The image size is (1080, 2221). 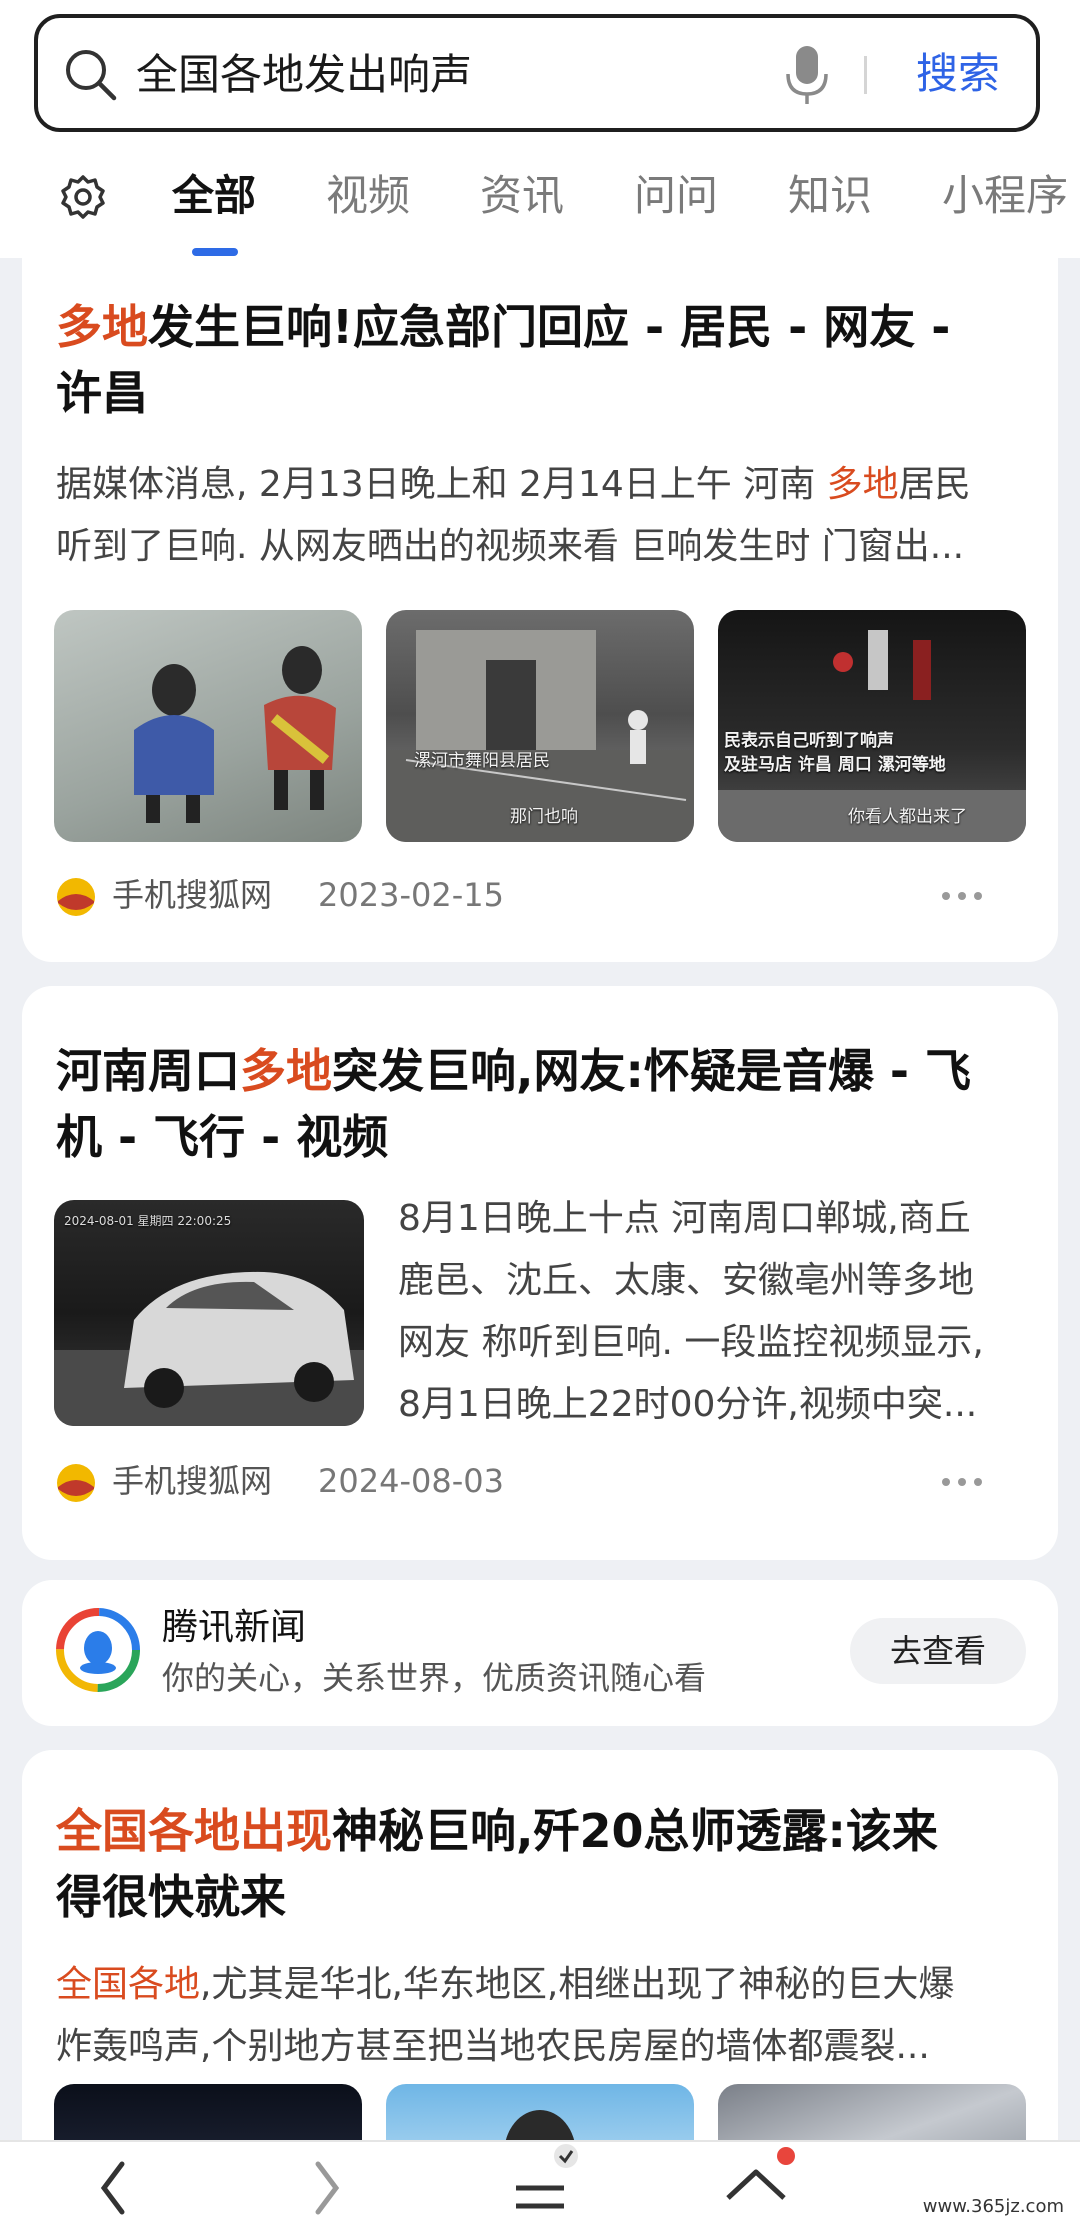 I want to click on thumbnail-caption: 及驻马店 许昌 周口 漯河等地, so click(x=835, y=765).